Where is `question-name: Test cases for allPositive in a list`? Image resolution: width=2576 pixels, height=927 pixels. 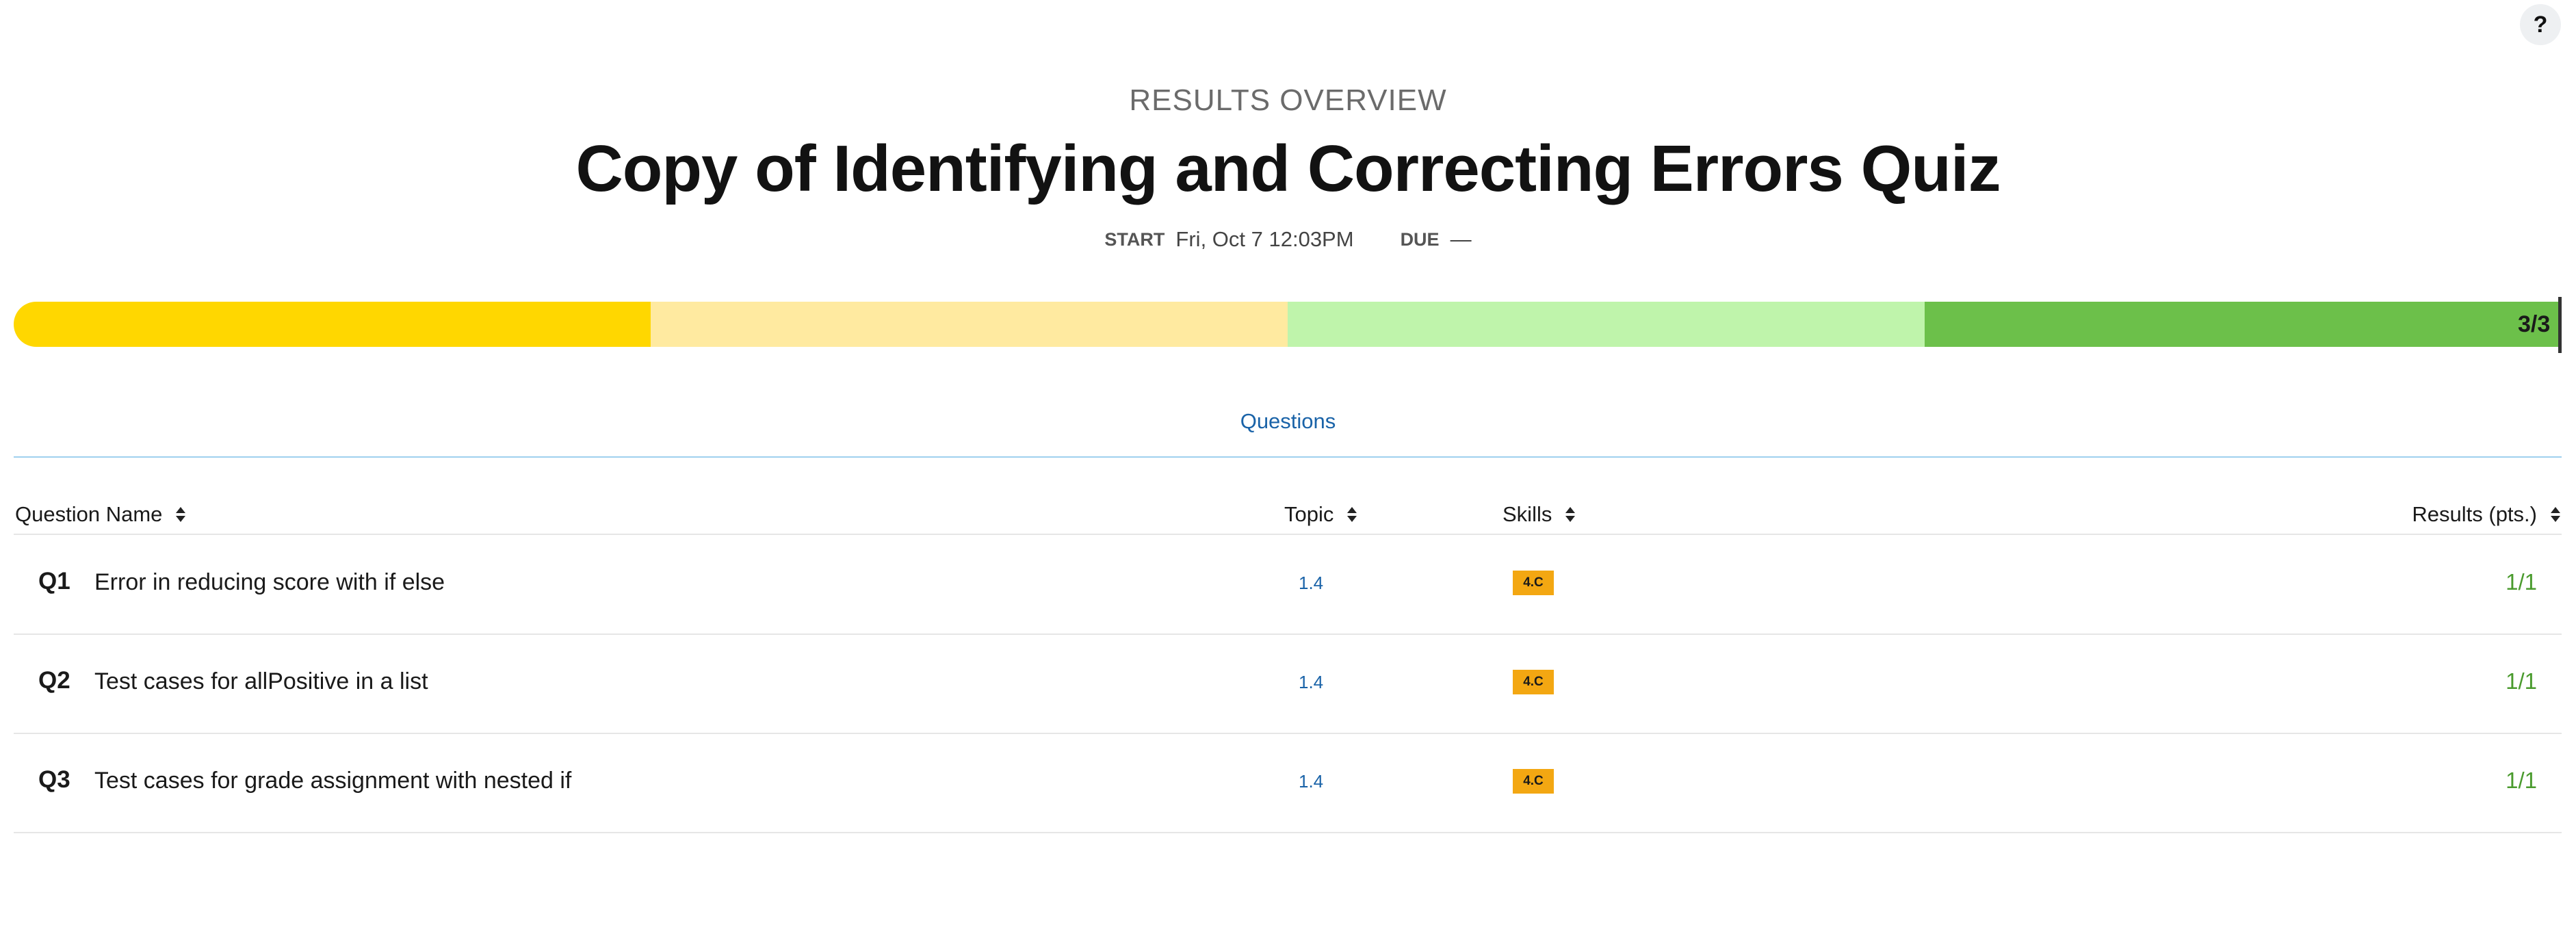 question-name: Test cases for allPositive in a list is located at coordinates (261, 681).